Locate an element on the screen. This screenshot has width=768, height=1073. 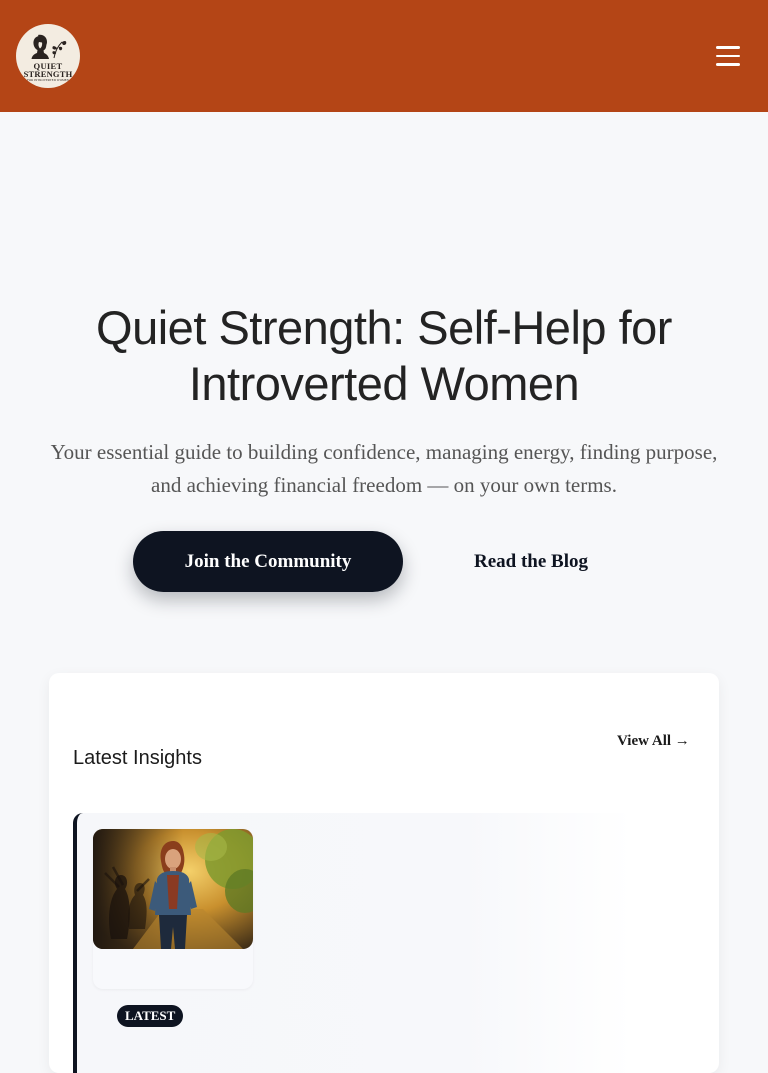
view-all-link: View All → is located at coordinates (653, 741).